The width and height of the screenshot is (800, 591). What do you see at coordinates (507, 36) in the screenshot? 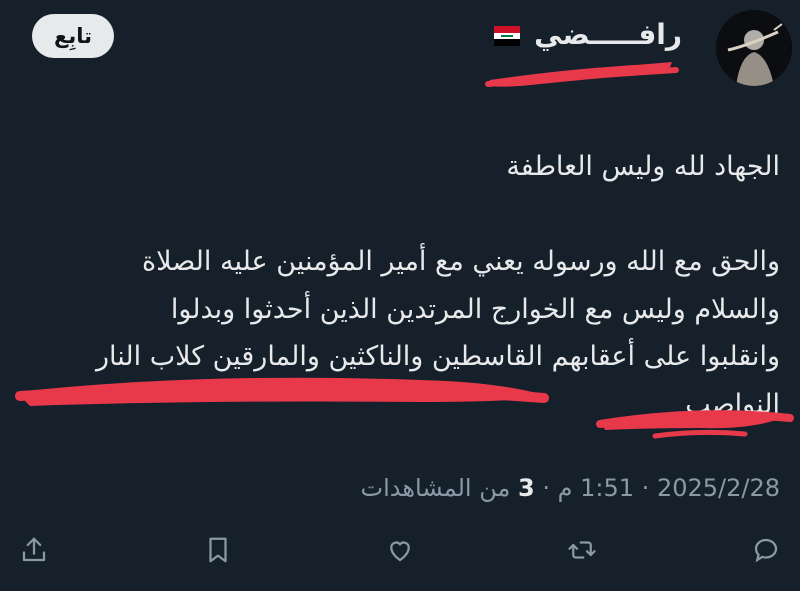
I see `iraq-flag-icon` at bounding box center [507, 36].